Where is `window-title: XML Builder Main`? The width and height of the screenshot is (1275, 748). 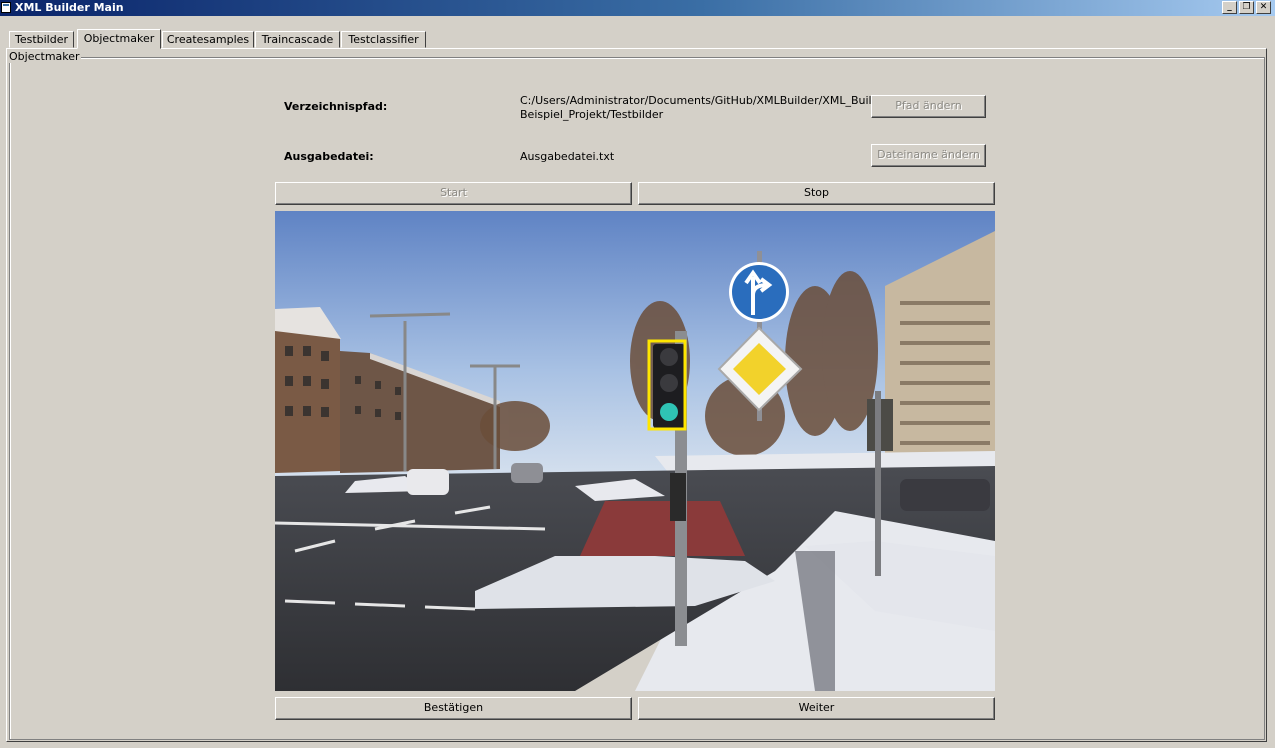 window-title: XML Builder Main is located at coordinates (69, 7).